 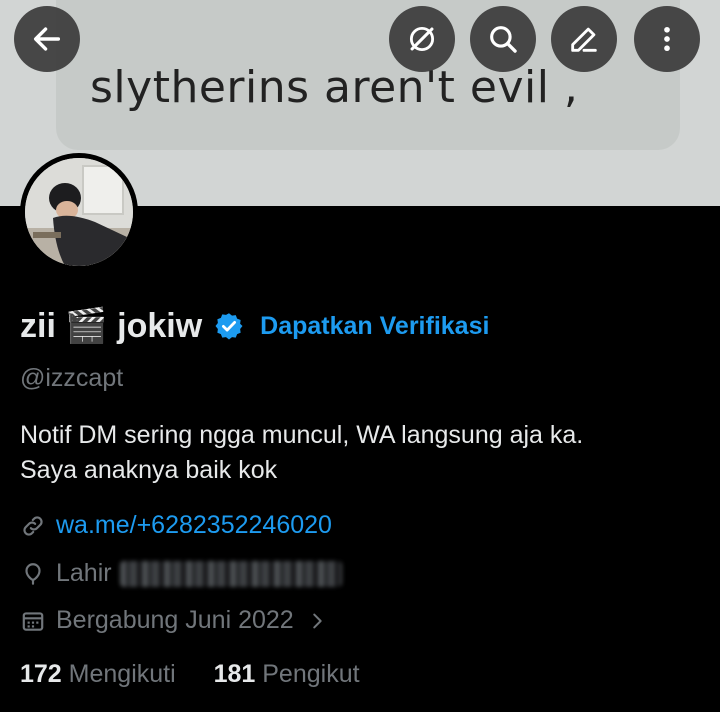 I want to click on website-link: wa.me/+6282352246020, so click(x=194, y=525).